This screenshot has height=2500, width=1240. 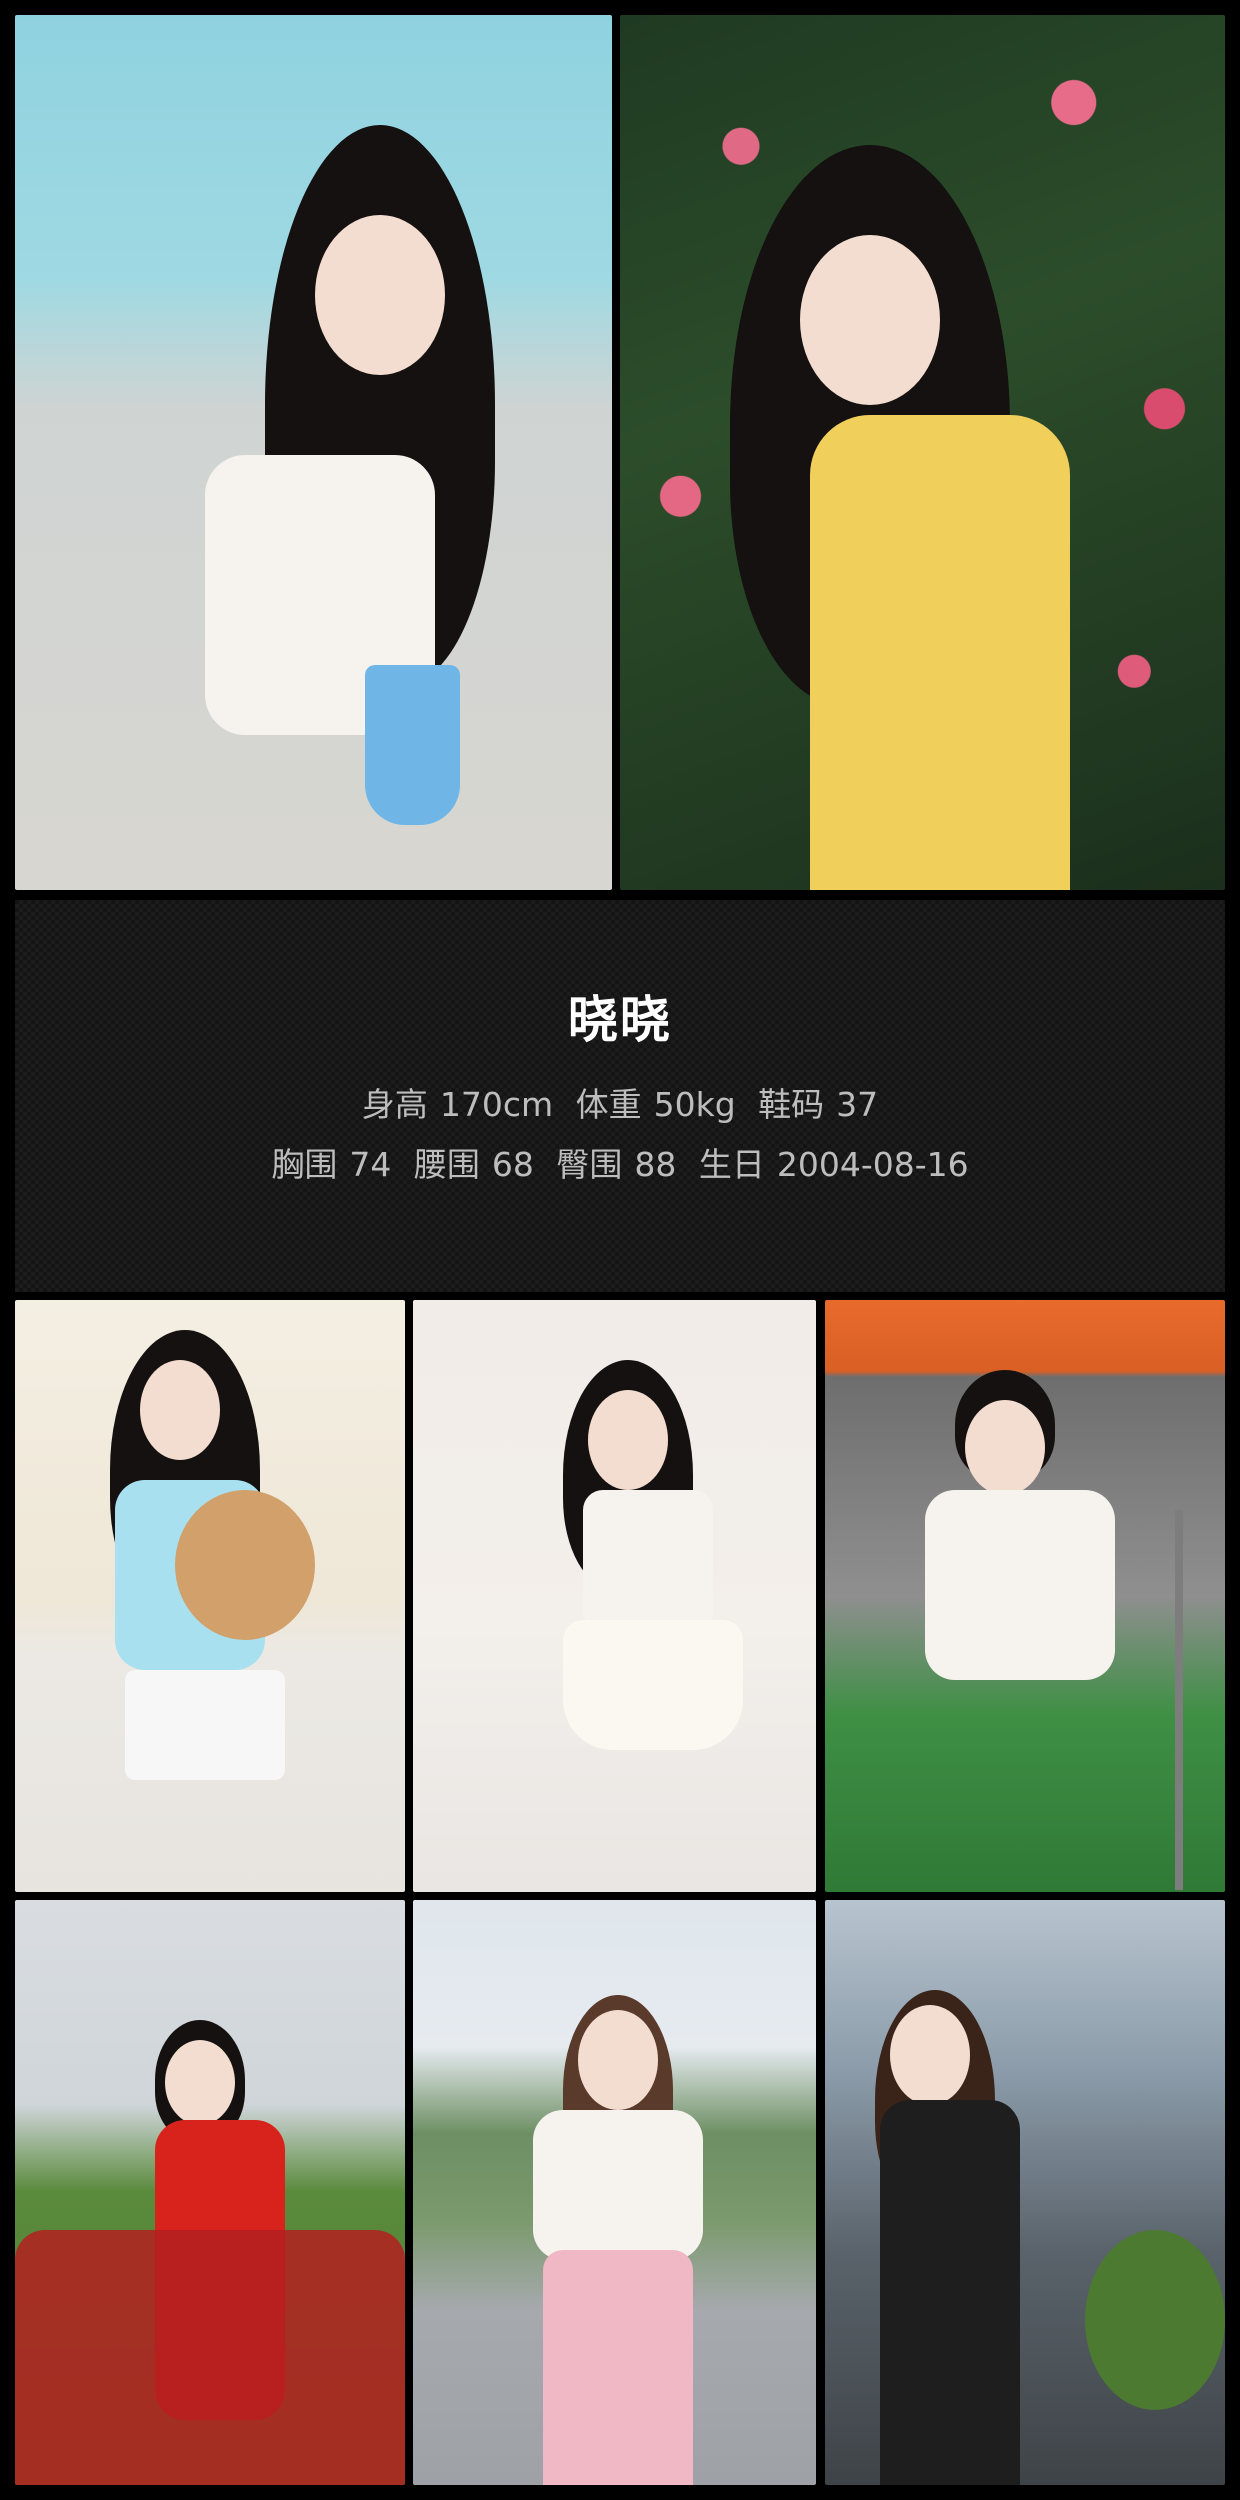 What do you see at coordinates (589, 1164) in the screenshot?
I see `hip-label: 臀围` at bounding box center [589, 1164].